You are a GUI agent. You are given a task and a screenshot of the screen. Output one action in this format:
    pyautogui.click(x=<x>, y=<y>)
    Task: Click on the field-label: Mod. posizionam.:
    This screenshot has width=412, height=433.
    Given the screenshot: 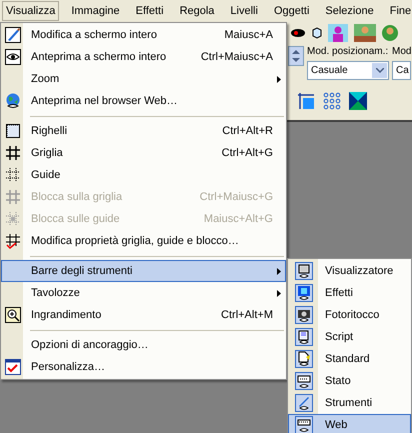 What is the action you would take?
    pyautogui.click(x=348, y=52)
    